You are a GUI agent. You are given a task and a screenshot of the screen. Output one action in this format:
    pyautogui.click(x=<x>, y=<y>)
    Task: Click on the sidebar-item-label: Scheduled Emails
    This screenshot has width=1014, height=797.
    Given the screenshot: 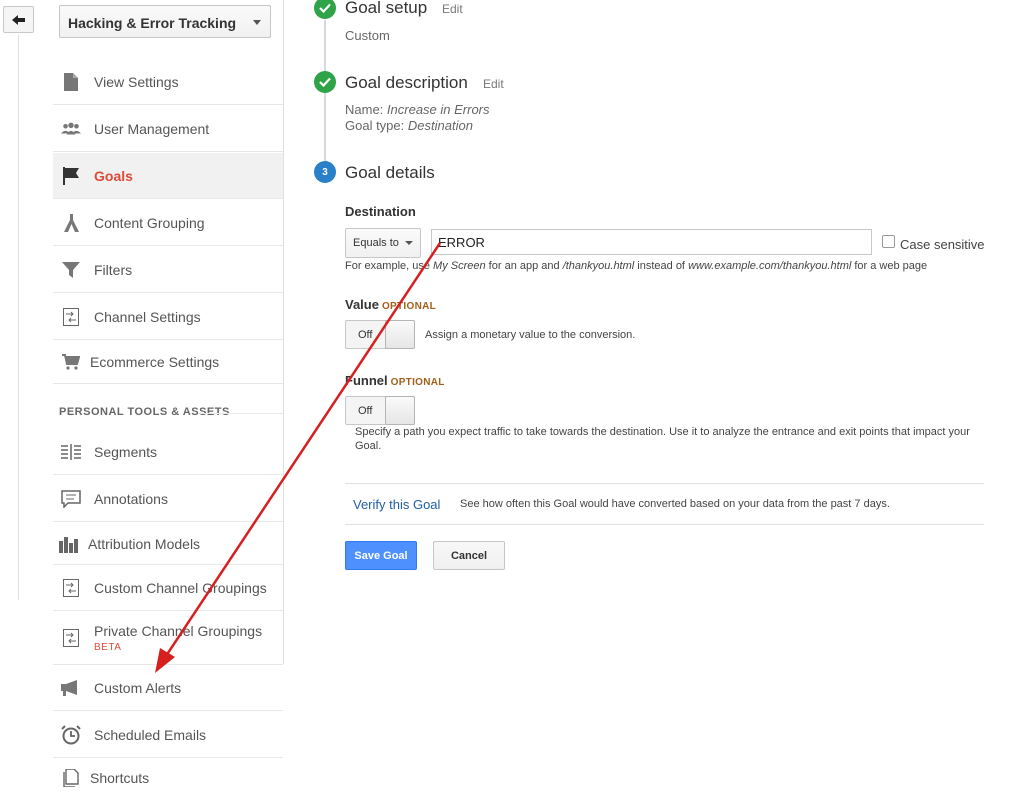 What is the action you would take?
    pyautogui.click(x=150, y=734)
    